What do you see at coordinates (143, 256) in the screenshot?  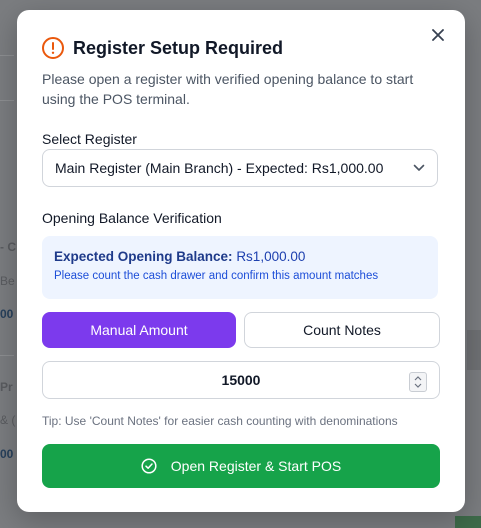 I see `expected-balance-label: Expected Opening Balance:` at bounding box center [143, 256].